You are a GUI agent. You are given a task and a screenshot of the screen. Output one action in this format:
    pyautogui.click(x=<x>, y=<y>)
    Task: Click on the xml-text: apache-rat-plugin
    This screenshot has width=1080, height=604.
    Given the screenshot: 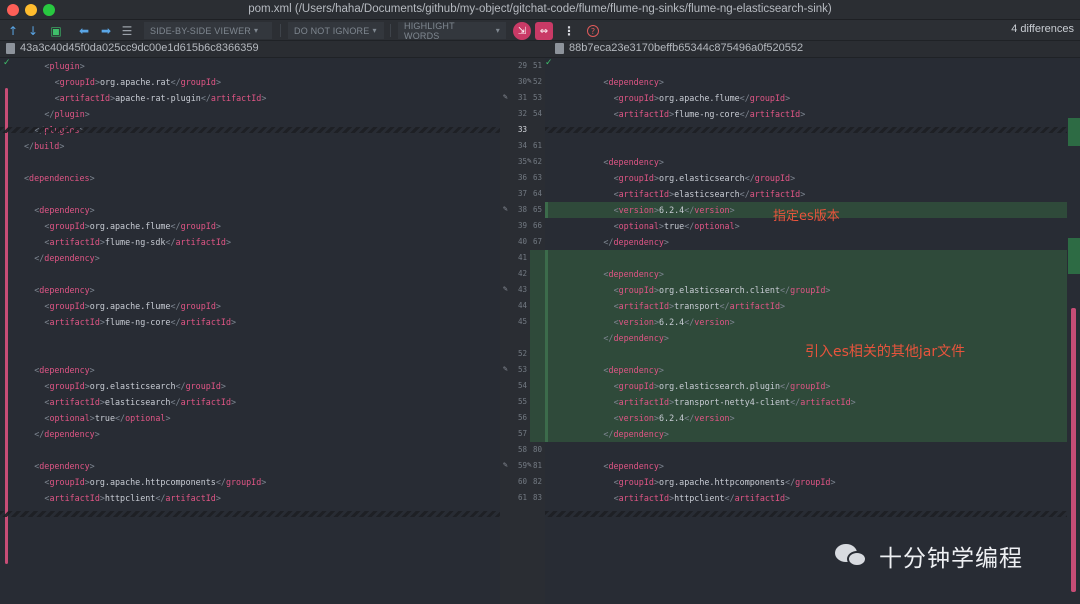 What is the action you would take?
    pyautogui.click(x=158, y=98)
    